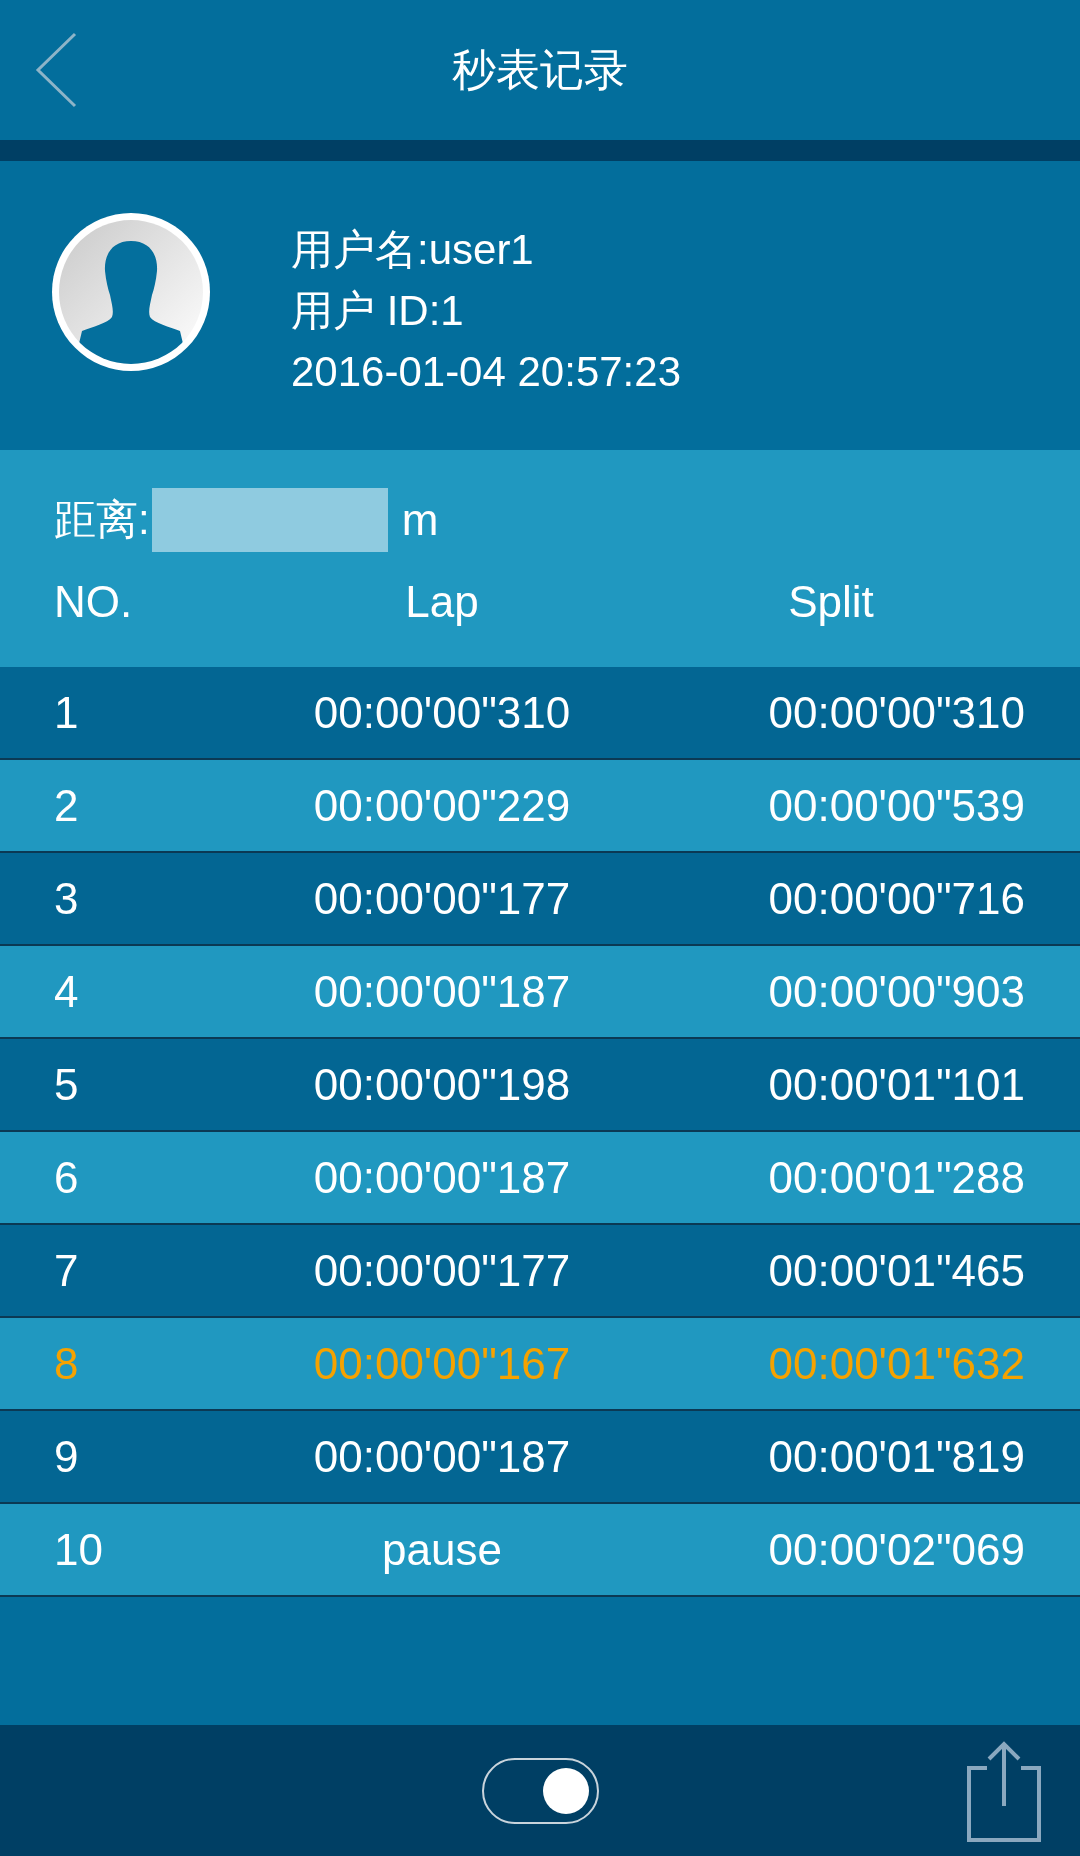 The width and height of the screenshot is (1080, 1856). What do you see at coordinates (66, 1456) in the screenshot?
I see `lap-number: 9` at bounding box center [66, 1456].